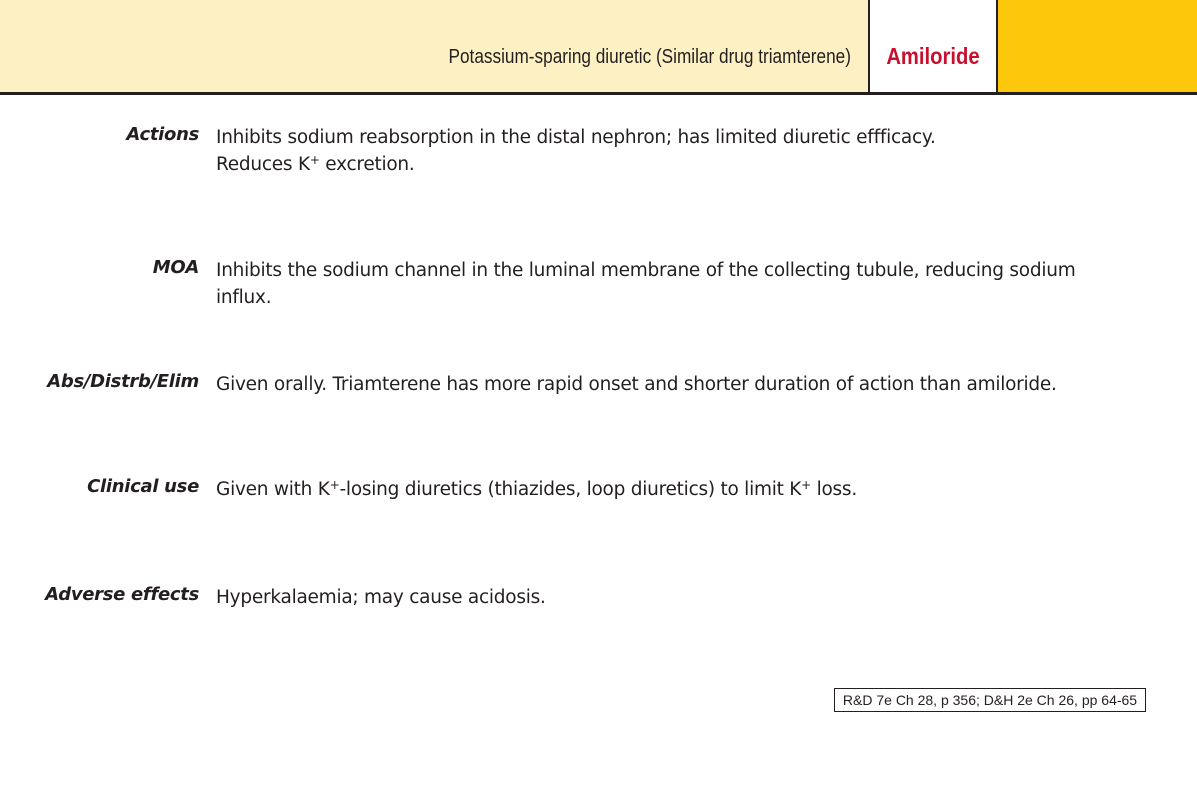 The width and height of the screenshot is (1197, 804). What do you see at coordinates (263, 164) in the screenshot?
I see `actions-line-2-pre: Reduces K` at bounding box center [263, 164].